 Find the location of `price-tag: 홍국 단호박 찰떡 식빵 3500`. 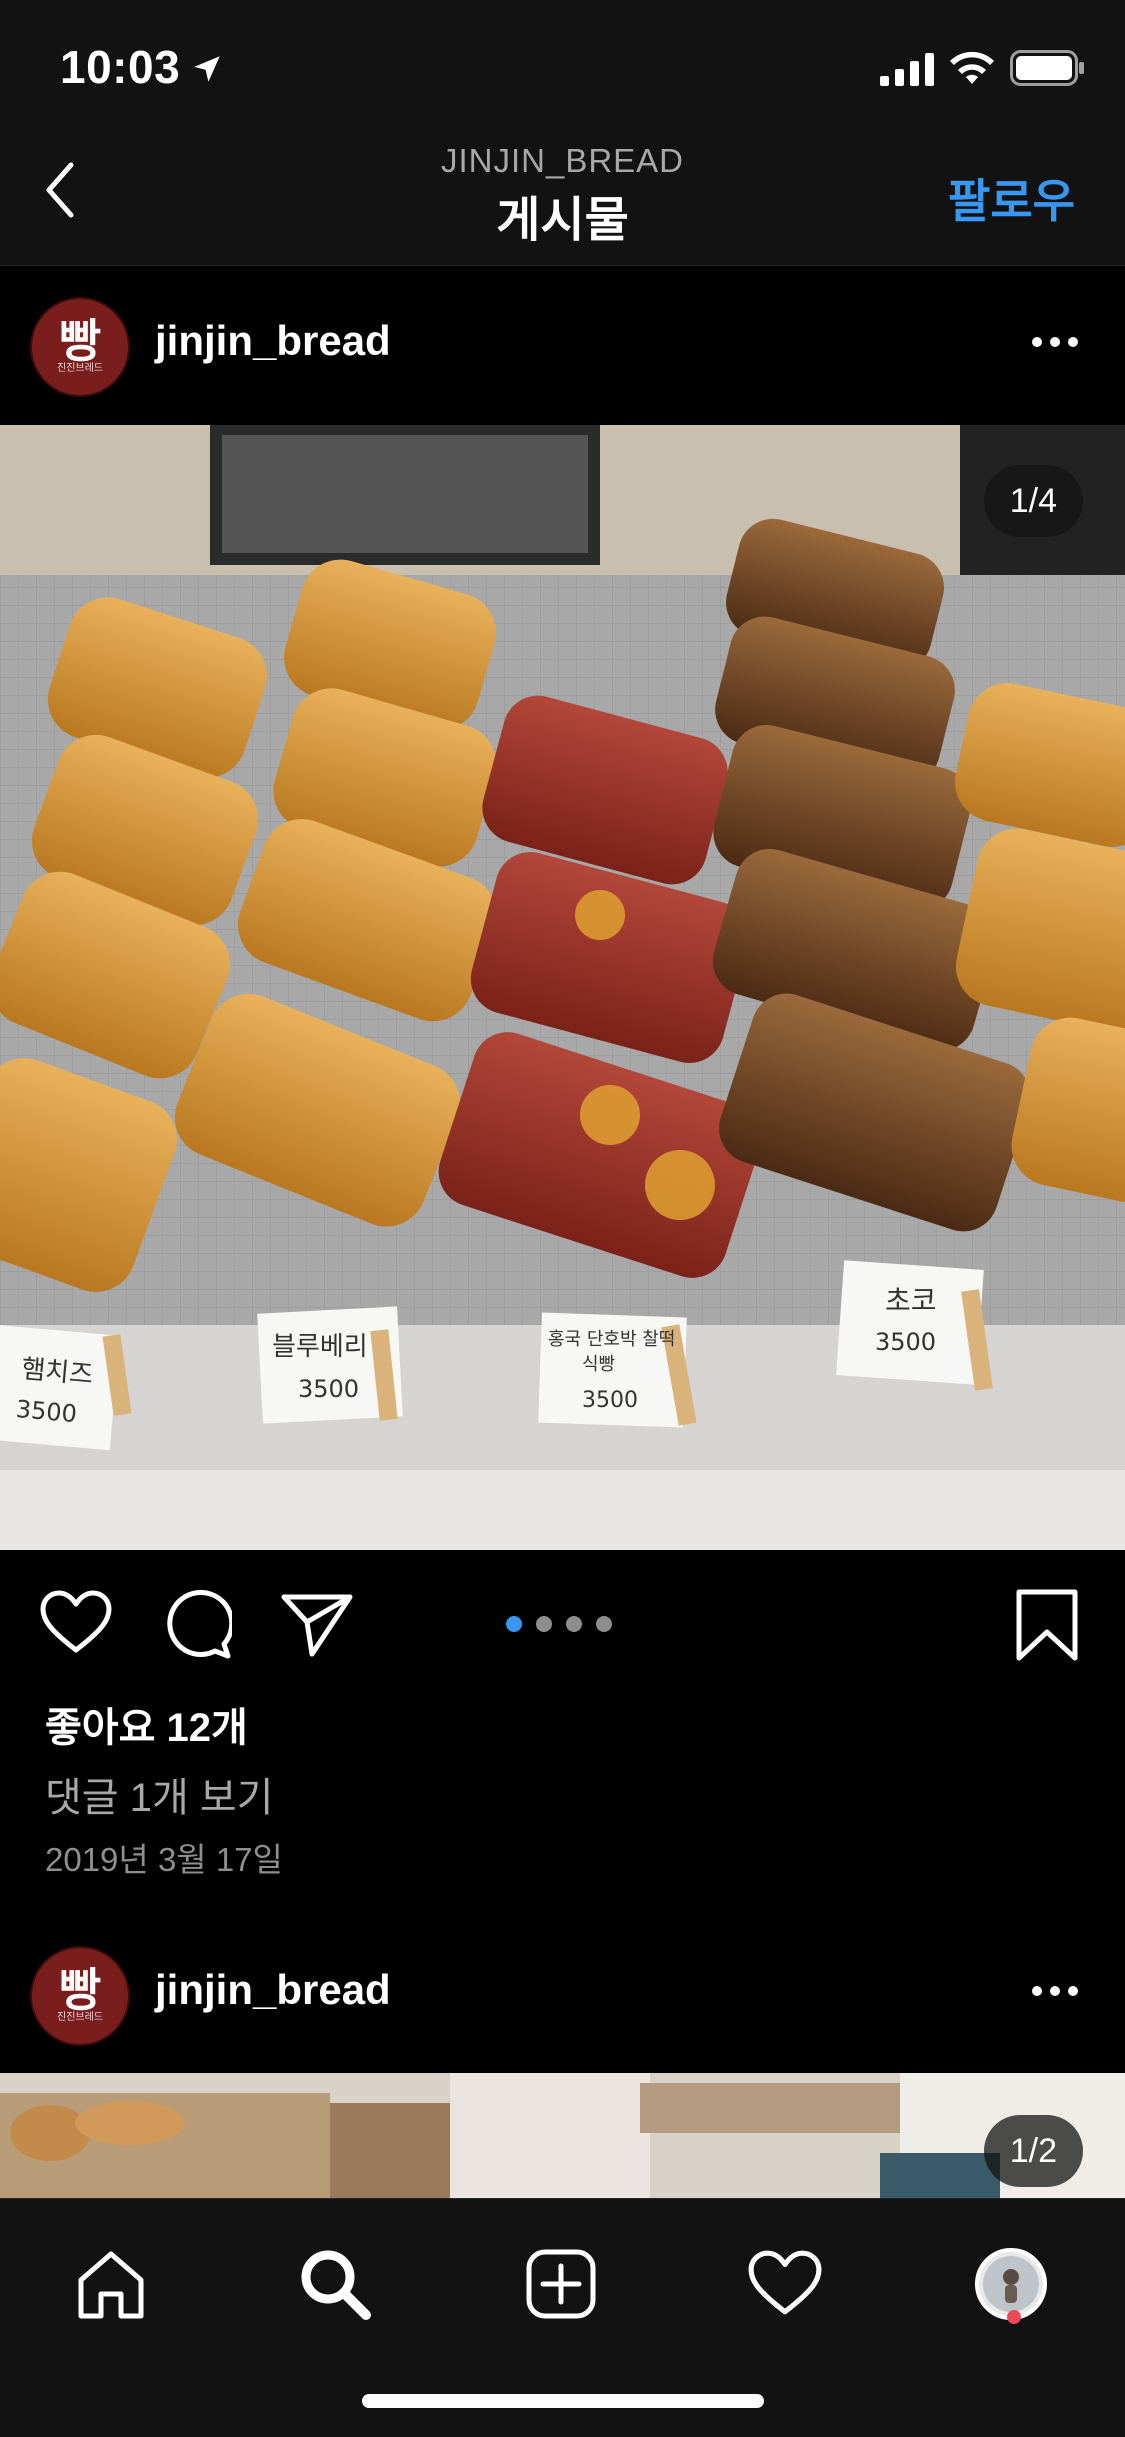

price-tag: 홍국 단호박 찰떡 식빵 3500 is located at coordinates (617, 1370).